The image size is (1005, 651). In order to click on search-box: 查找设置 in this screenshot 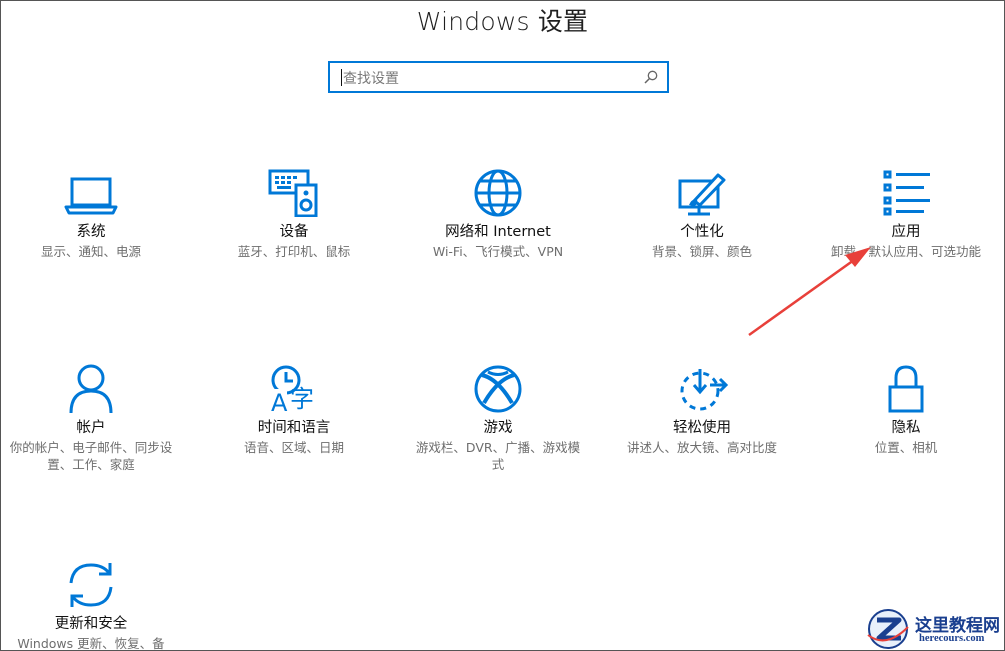, I will do `click(498, 77)`.